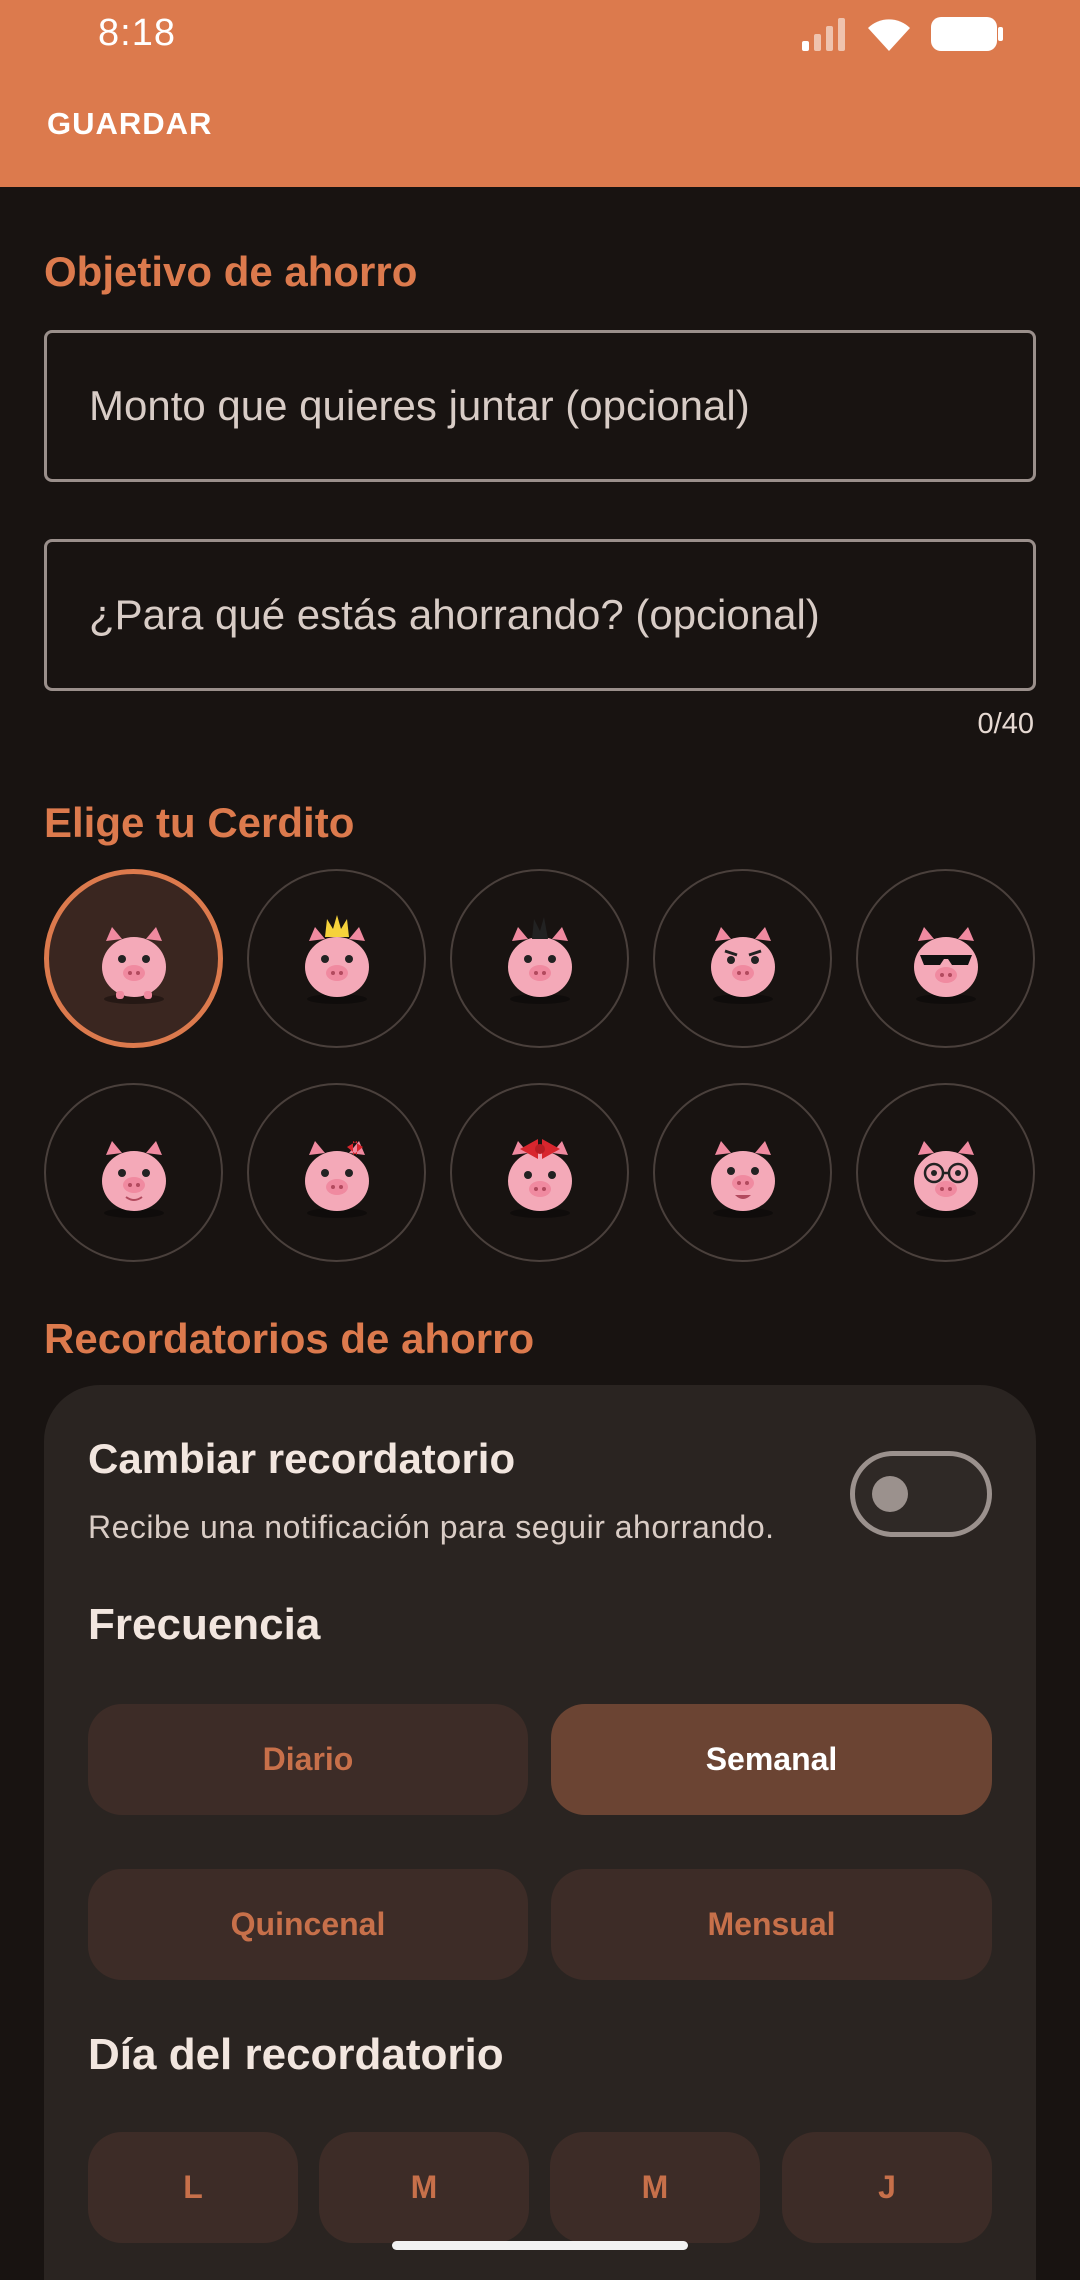 The height and width of the screenshot is (2280, 1080). I want to click on reminder-day-title: Día del recordatorio, so click(296, 2054).